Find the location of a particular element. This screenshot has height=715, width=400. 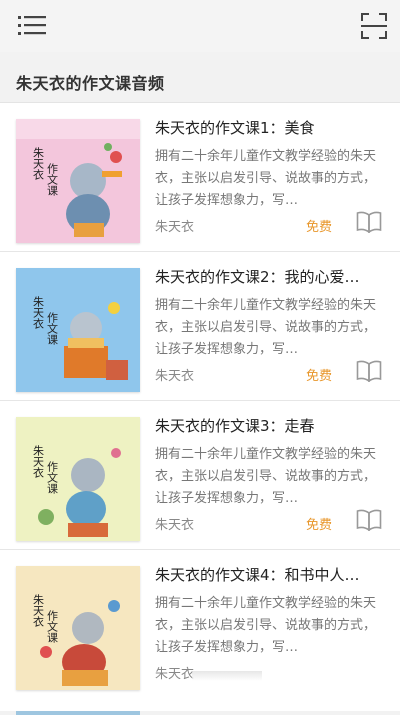

menu-icon is located at coordinates (33, 25).